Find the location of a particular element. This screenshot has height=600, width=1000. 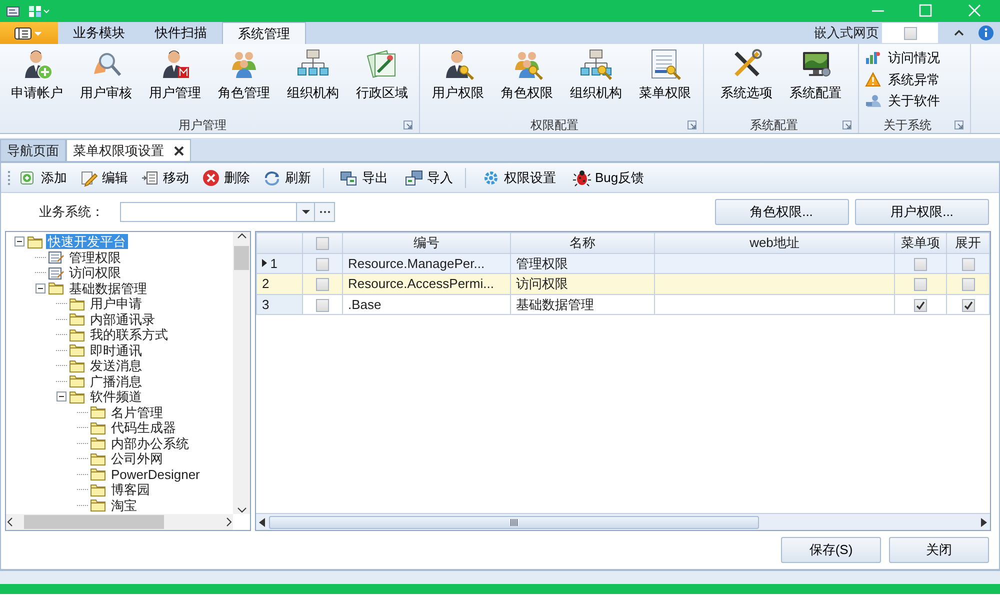

dialog-button: 保存(S) is located at coordinates (831, 550).